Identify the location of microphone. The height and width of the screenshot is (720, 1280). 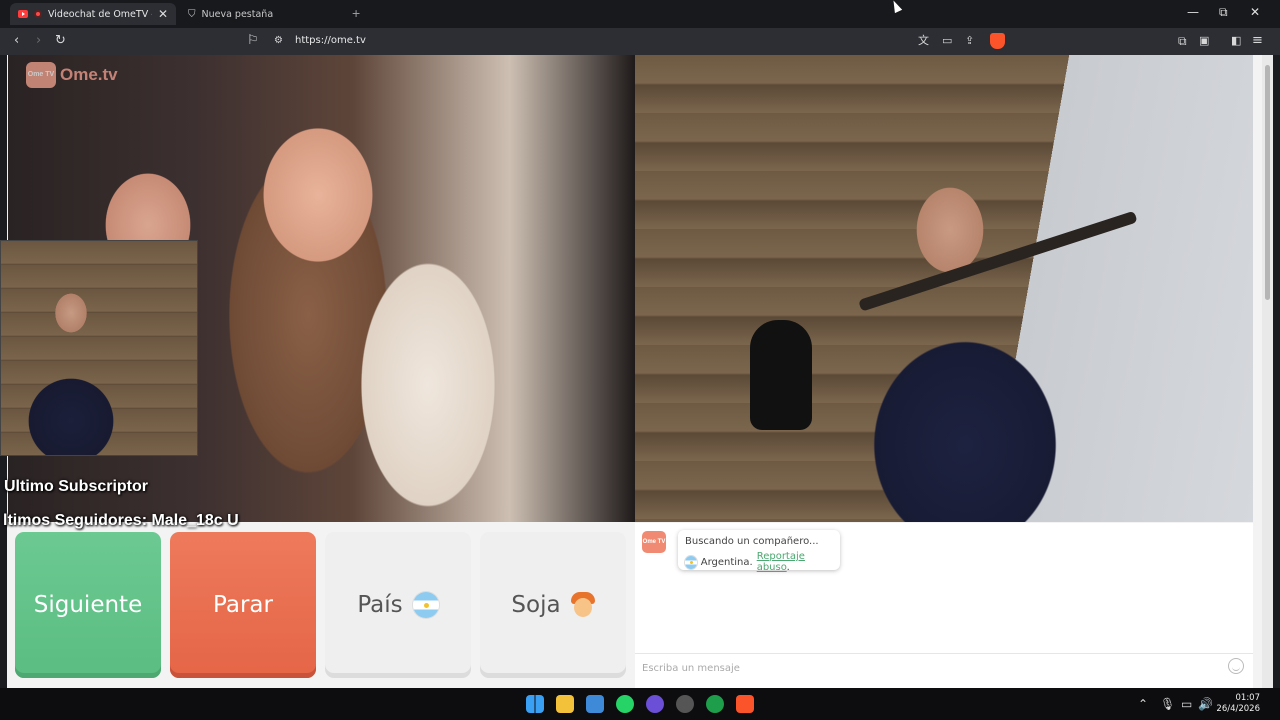
(781, 375).